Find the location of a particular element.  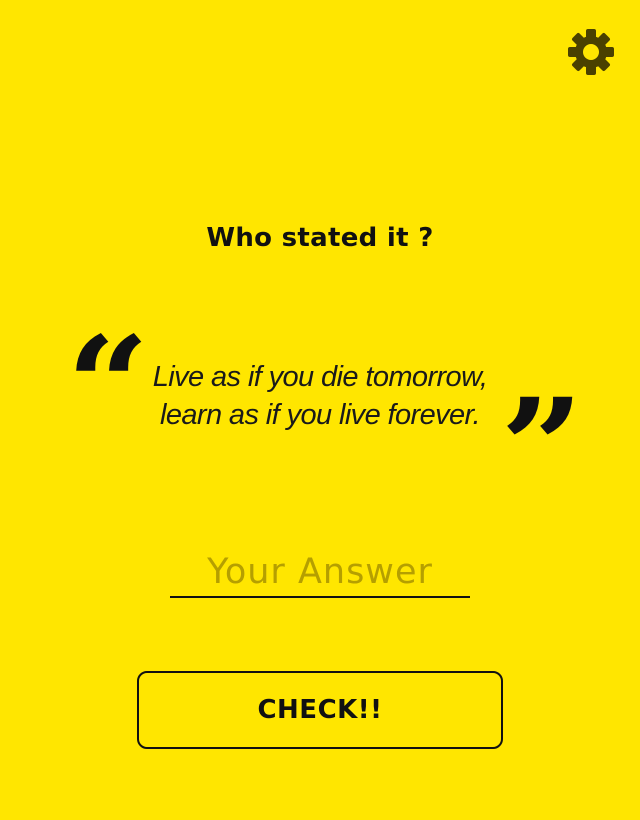

settings-button is located at coordinates (591, 52).